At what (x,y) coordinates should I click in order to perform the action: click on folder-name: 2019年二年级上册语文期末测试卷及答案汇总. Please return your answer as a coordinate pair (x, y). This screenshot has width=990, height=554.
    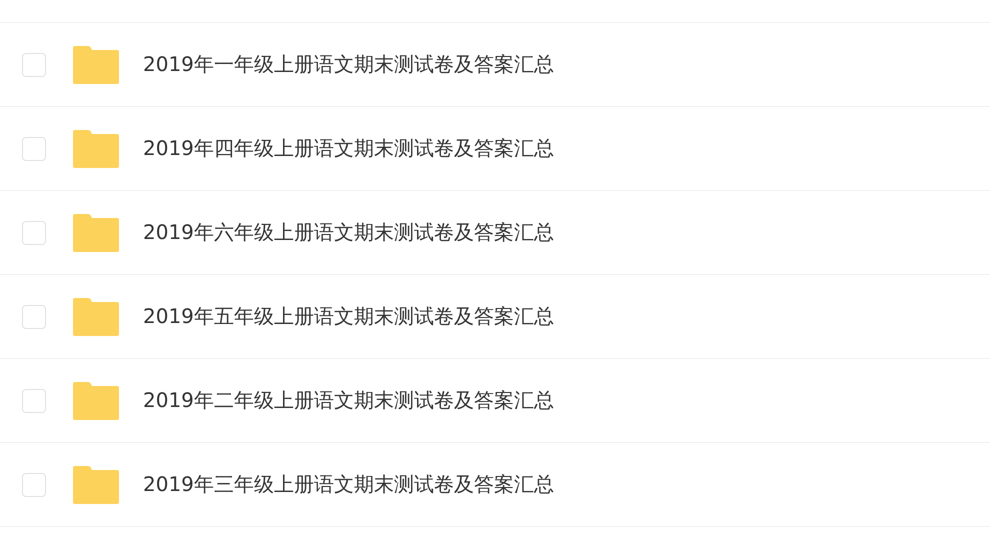
    Looking at the image, I should click on (348, 400).